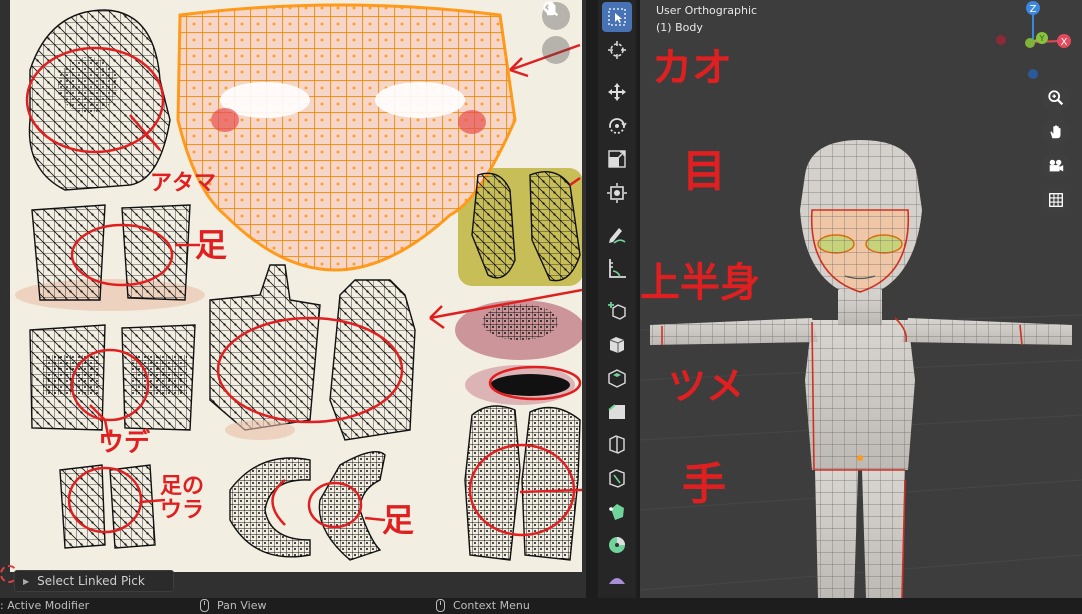 This screenshot has width=1082, height=614. Describe the element at coordinates (1064, 42) in the screenshot. I see `x-axis-label: X` at that location.